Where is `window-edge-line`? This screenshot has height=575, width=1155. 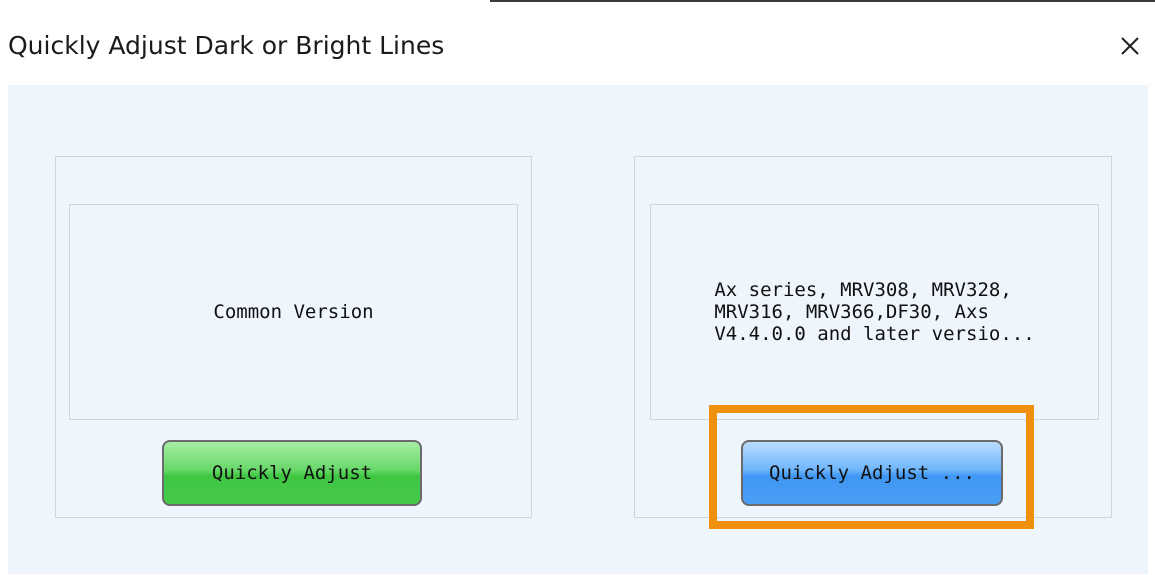 window-edge-line is located at coordinates (822, 1).